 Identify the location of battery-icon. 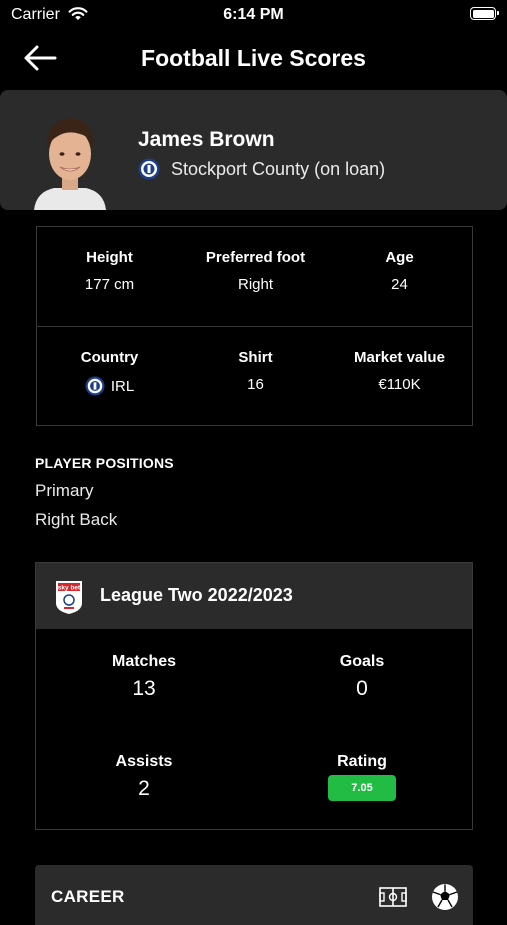
(484, 13).